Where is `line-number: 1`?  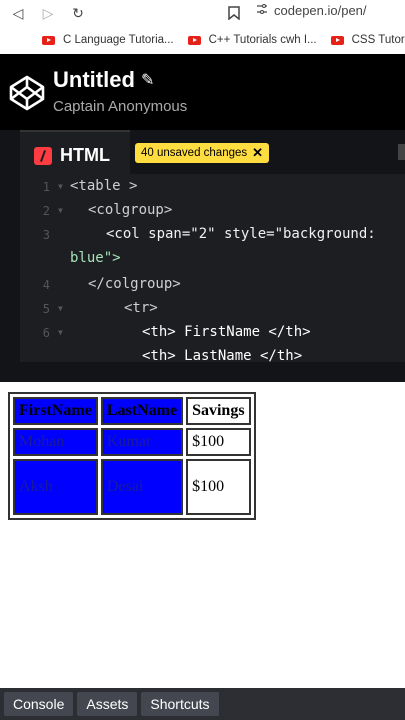 line-number: 1 is located at coordinates (46, 187).